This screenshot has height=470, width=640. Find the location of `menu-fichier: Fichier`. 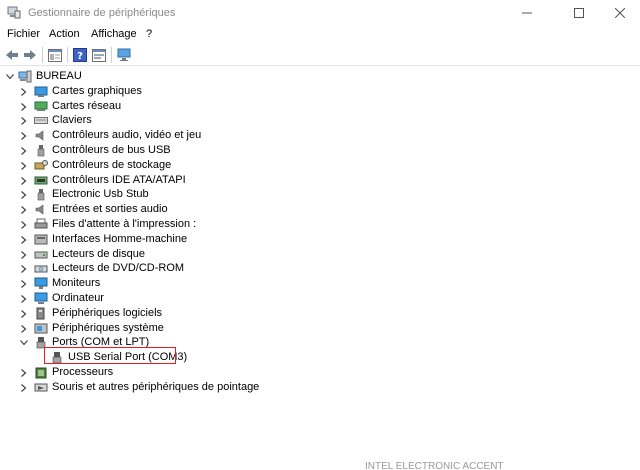

menu-fichier: Fichier is located at coordinates (23, 34).